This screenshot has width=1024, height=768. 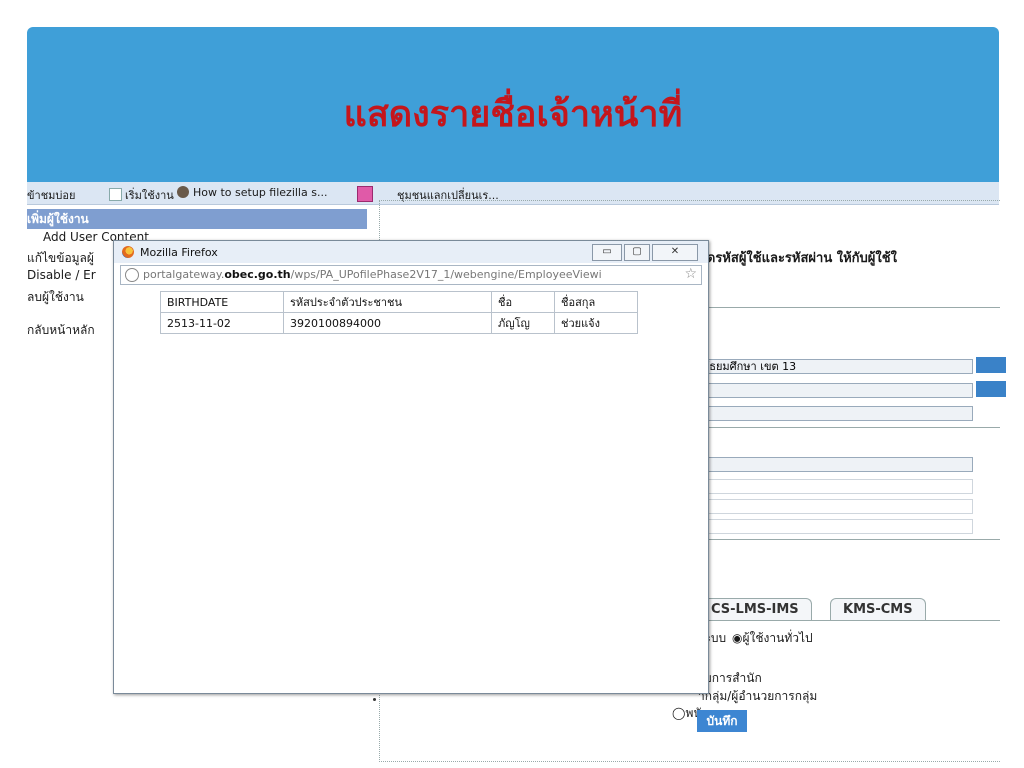 What do you see at coordinates (675, 252) in the screenshot?
I see `close-icon: ✕` at bounding box center [675, 252].